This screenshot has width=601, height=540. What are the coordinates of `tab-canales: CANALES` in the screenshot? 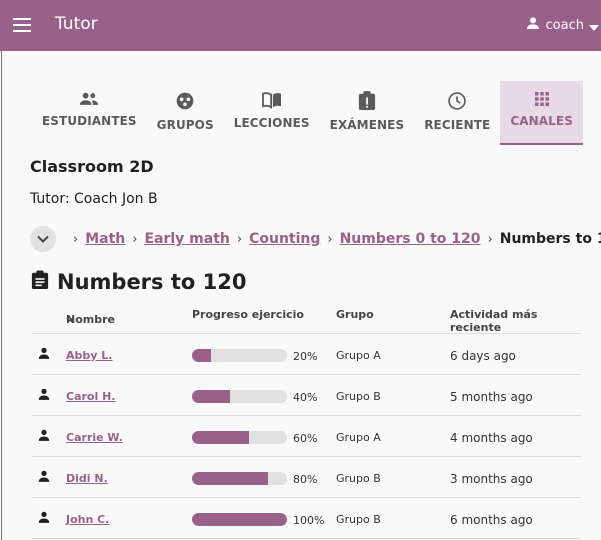 It's located at (541, 113).